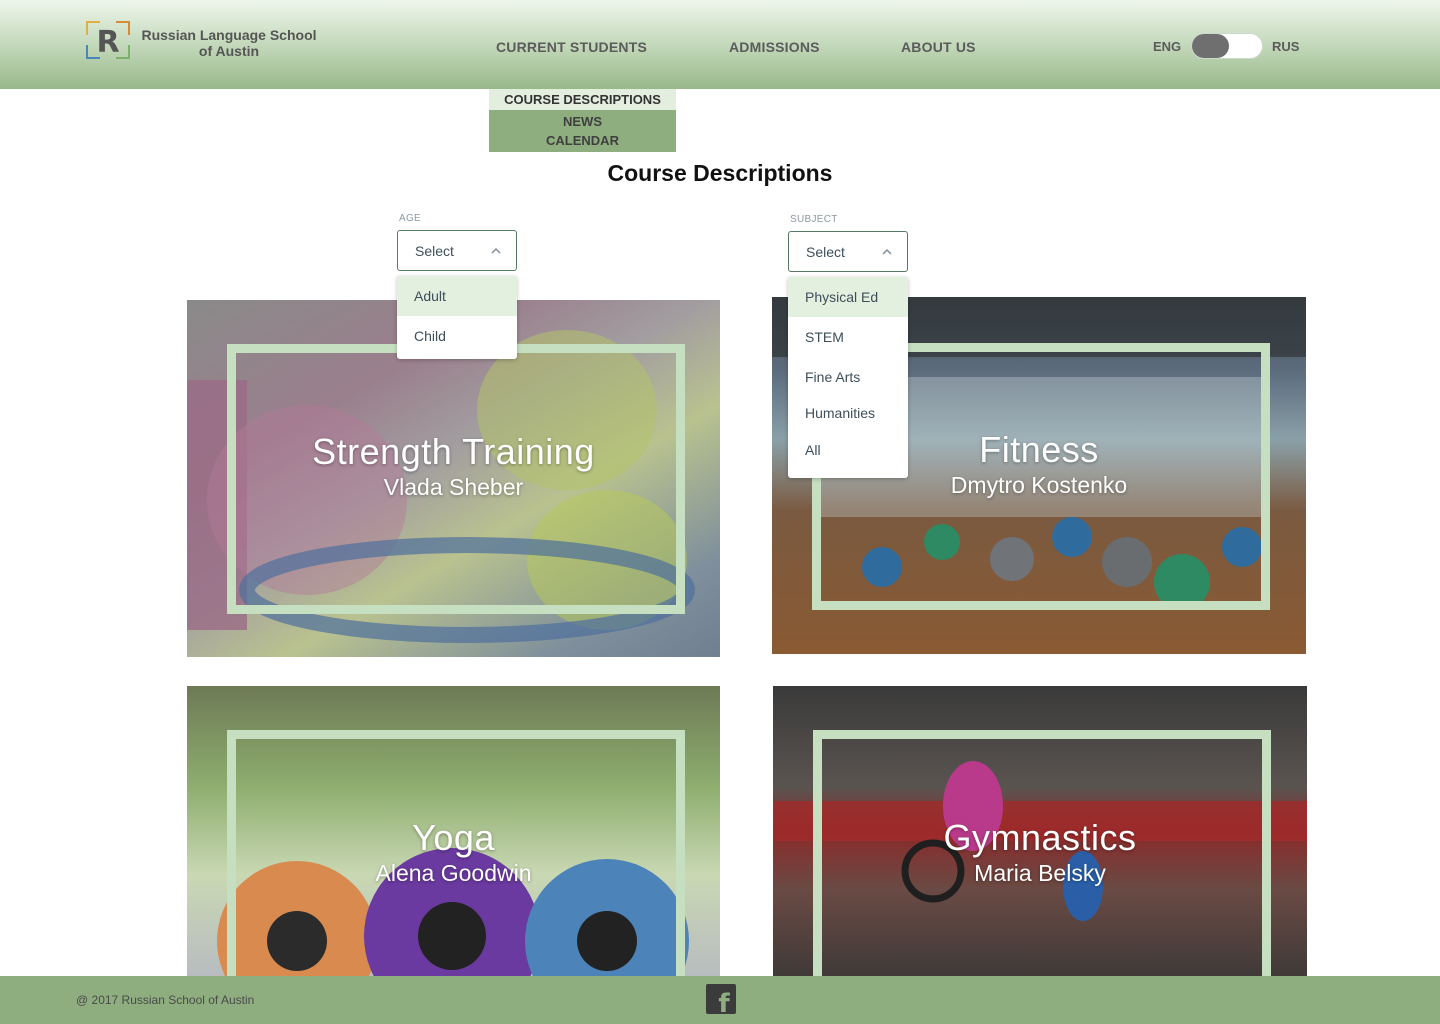  I want to click on svg-text: f, so click(724, 1001).